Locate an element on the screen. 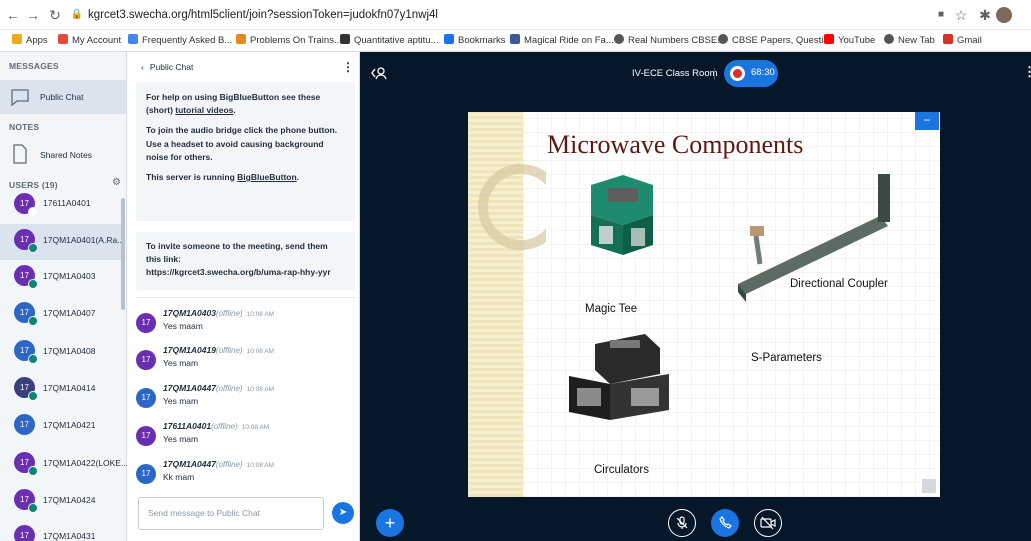 Image resolution: width=1031 pixels, height=541 pixels. user-list-item: 17 17QM1A0421 is located at coordinates (66, 427).